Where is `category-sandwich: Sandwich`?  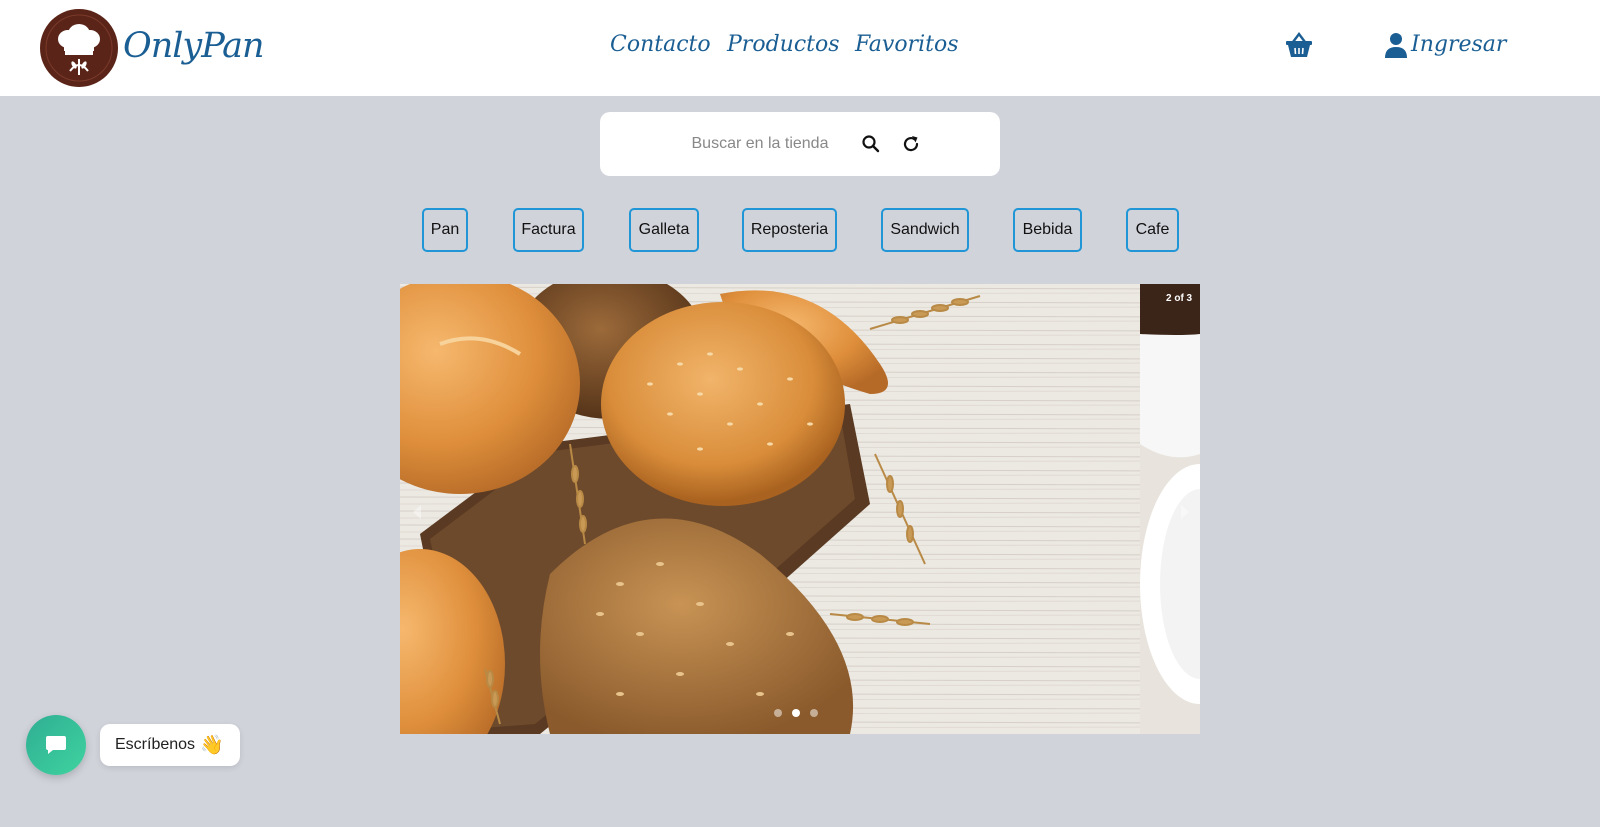
category-sandwich: Sandwich is located at coordinates (925, 230).